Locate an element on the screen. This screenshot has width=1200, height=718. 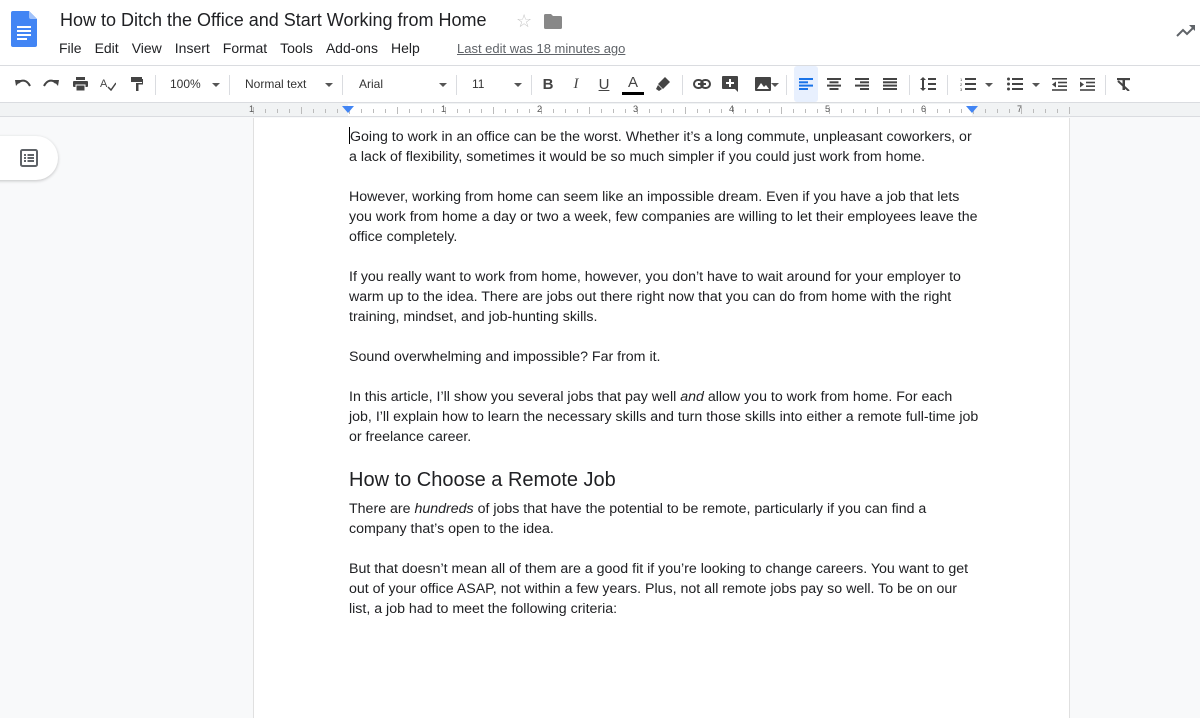
increase-indent-button is located at coordinates (1087, 84).